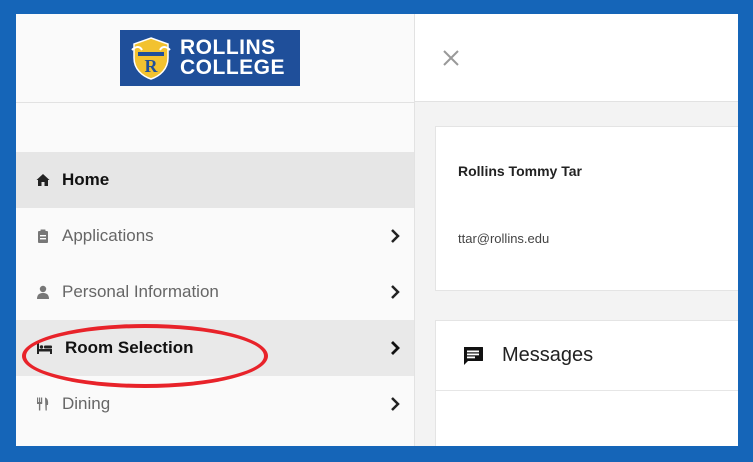 The height and width of the screenshot is (462, 753). I want to click on bed-icon, so click(44, 348).